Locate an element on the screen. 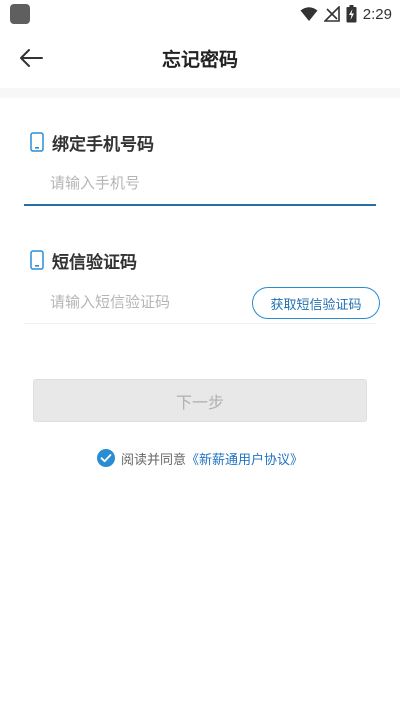 The image size is (400, 710). header-divider is located at coordinates (200, 93).